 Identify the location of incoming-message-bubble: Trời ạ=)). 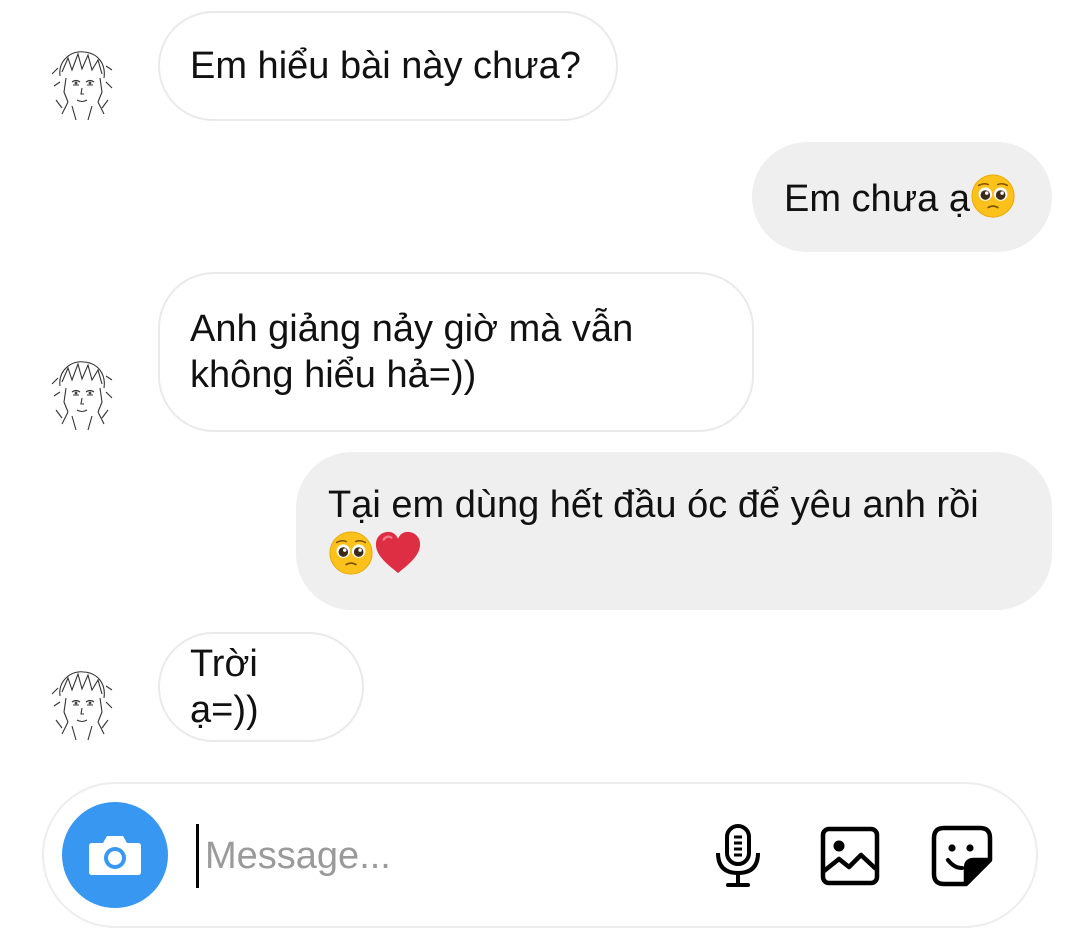
(261, 687).